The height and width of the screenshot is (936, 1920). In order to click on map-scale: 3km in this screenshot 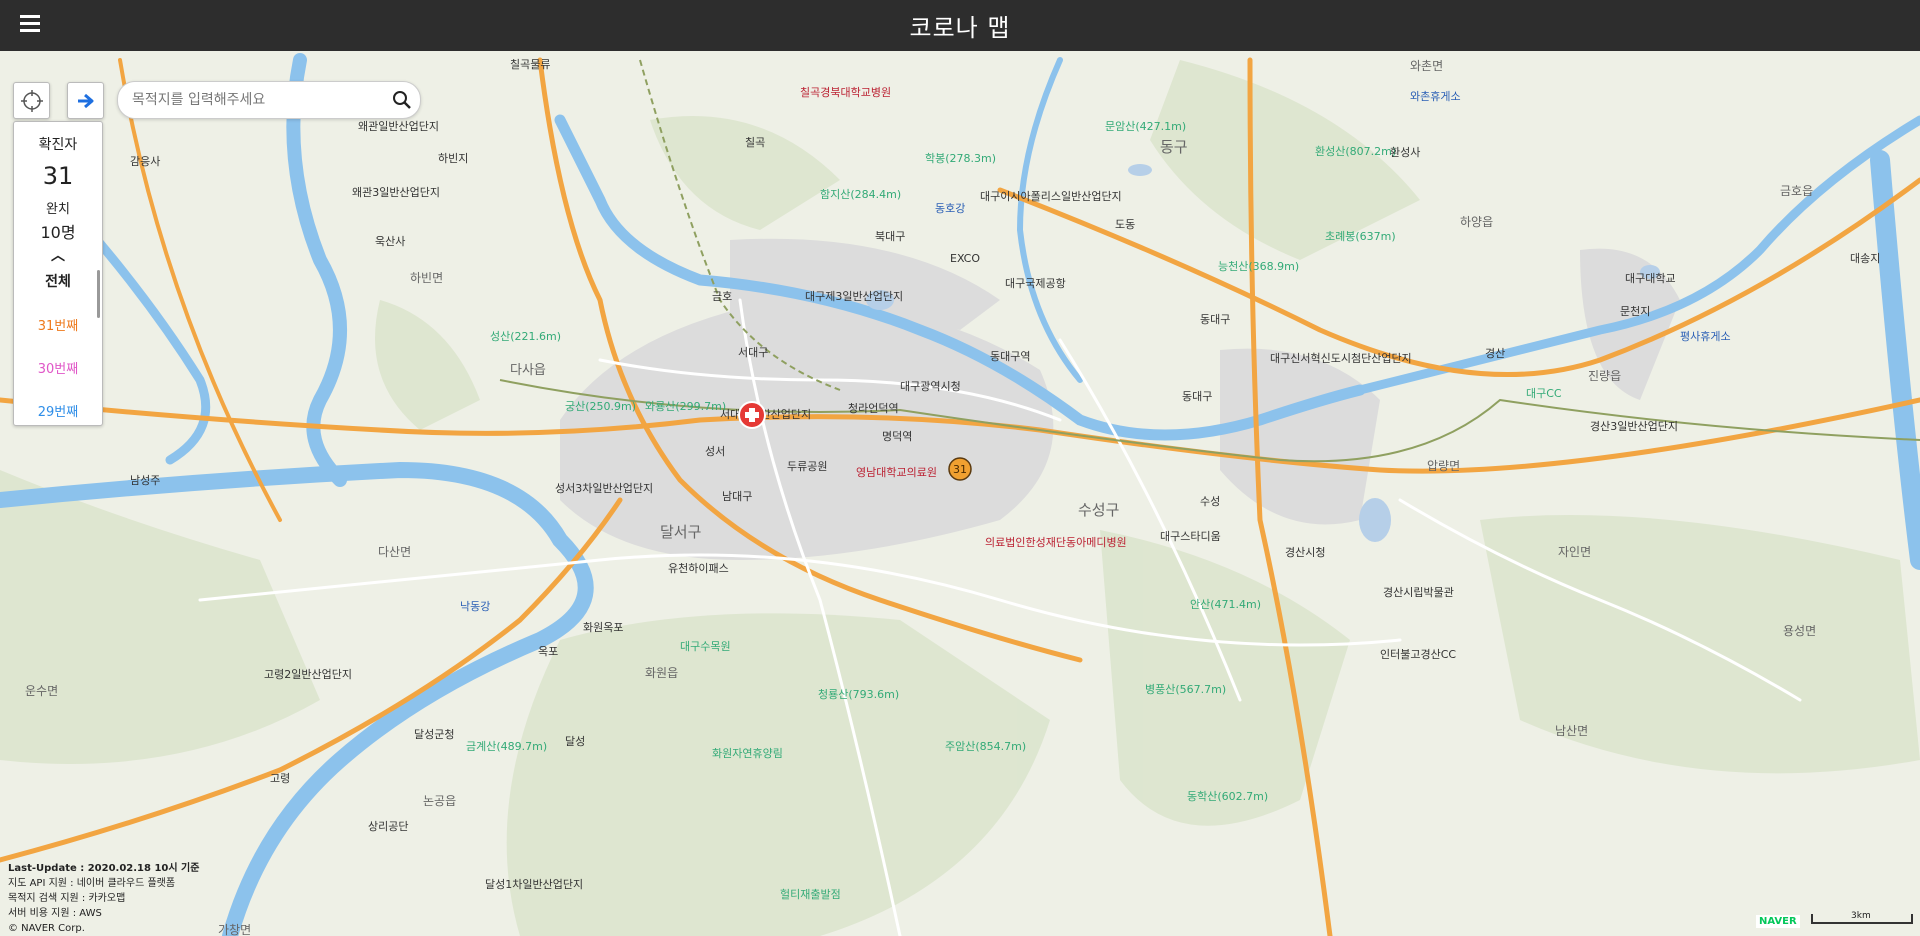, I will do `click(1862, 917)`.